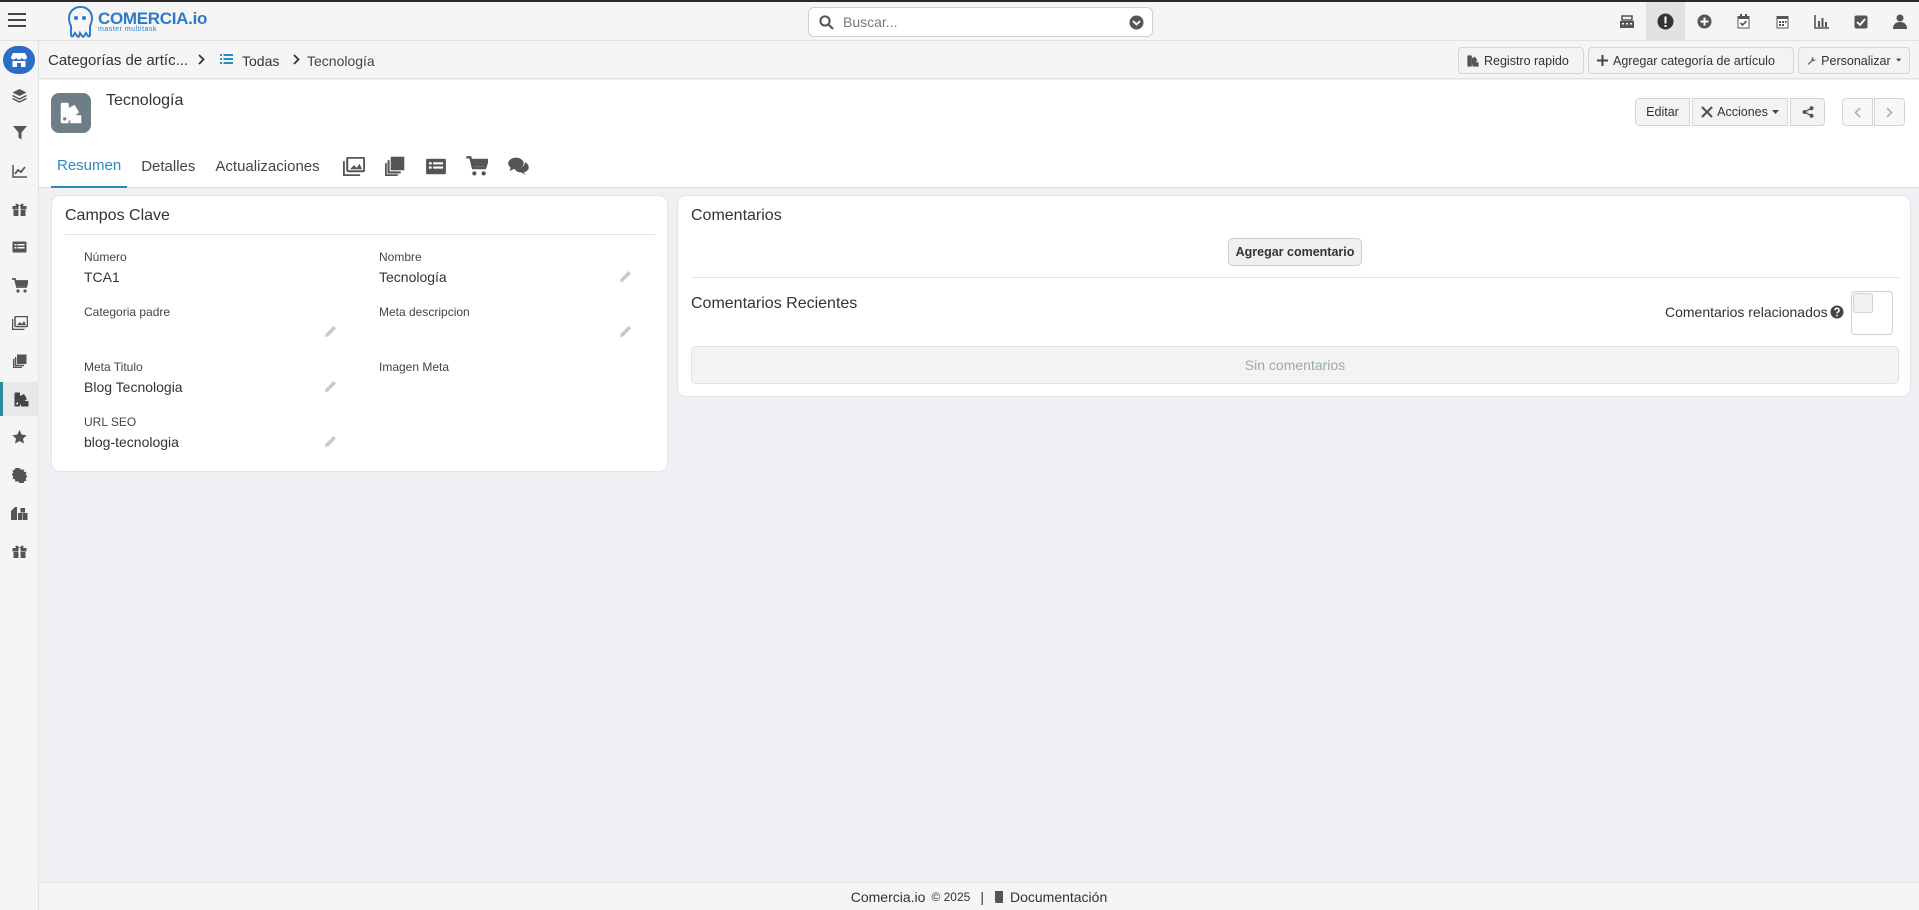 This screenshot has width=1919, height=910. I want to click on sidebar, so click(19, 475).